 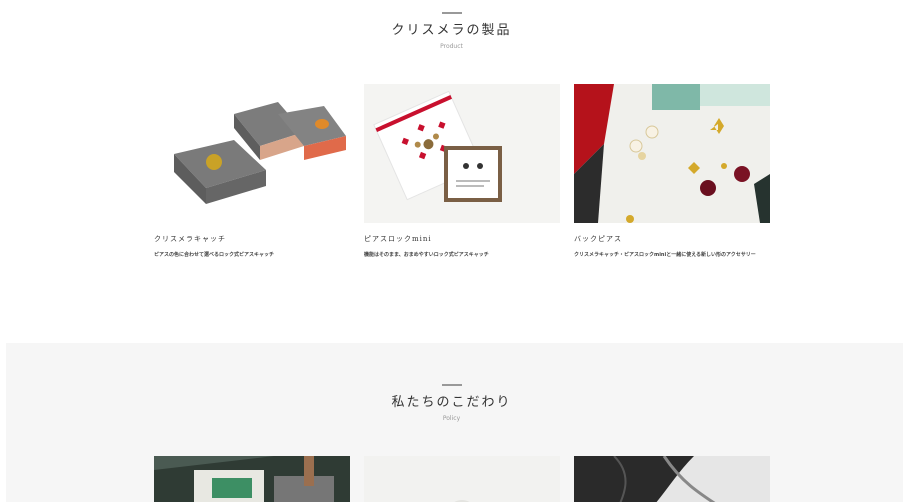 What do you see at coordinates (665, 255) in the screenshot?
I see `product-description: クリスメラキャッチ・ピアスロックminiと一緒に使える新しい形のアクセサリー` at bounding box center [665, 255].